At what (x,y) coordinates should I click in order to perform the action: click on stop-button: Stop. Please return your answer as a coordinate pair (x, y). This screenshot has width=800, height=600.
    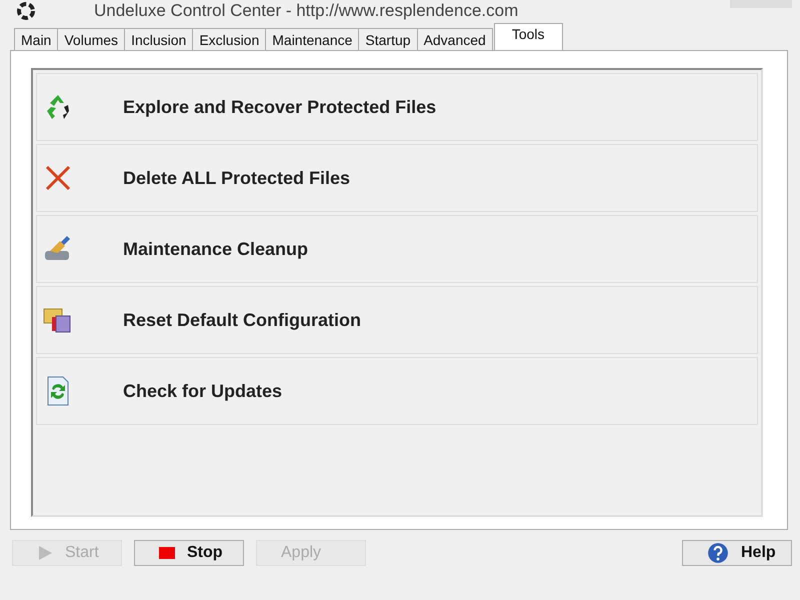
    Looking at the image, I should click on (189, 553).